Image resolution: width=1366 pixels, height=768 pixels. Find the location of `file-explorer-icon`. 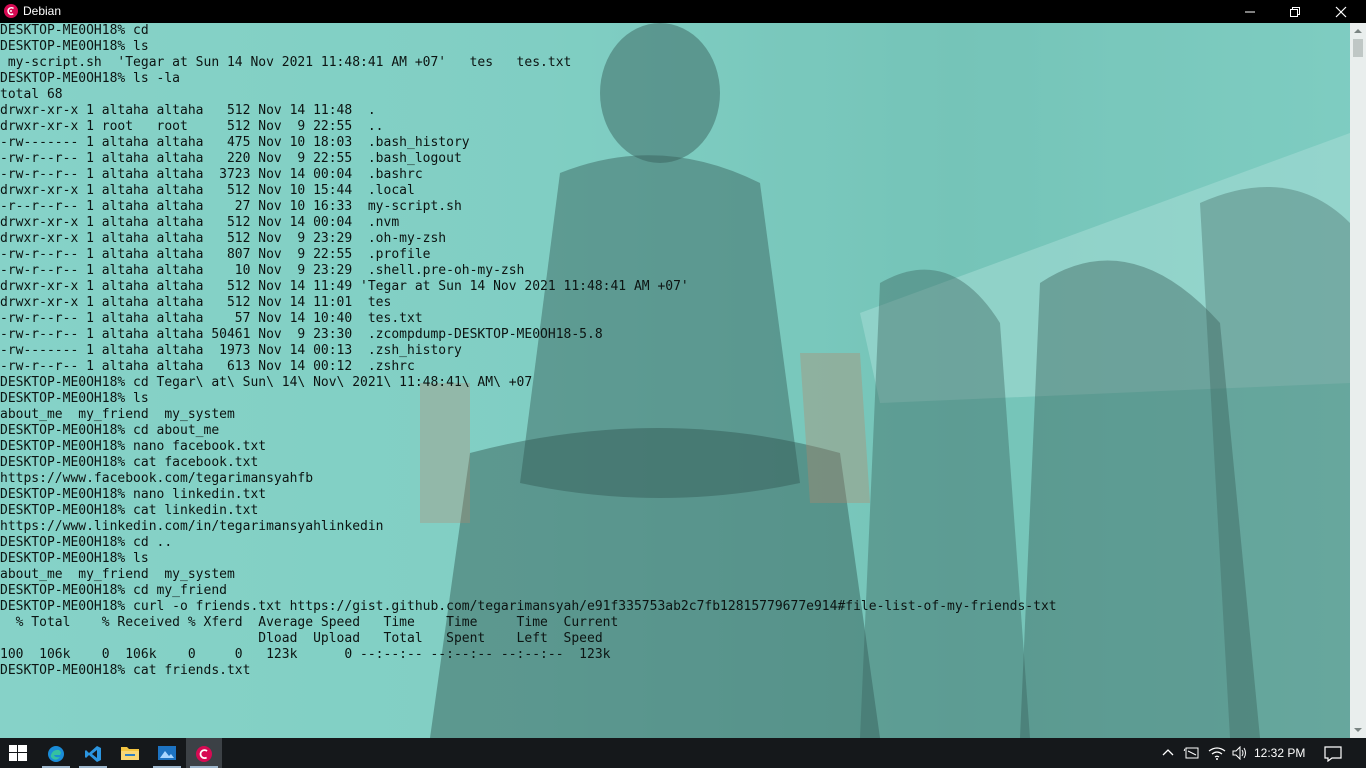

file-explorer-icon is located at coordinates (130, 753).